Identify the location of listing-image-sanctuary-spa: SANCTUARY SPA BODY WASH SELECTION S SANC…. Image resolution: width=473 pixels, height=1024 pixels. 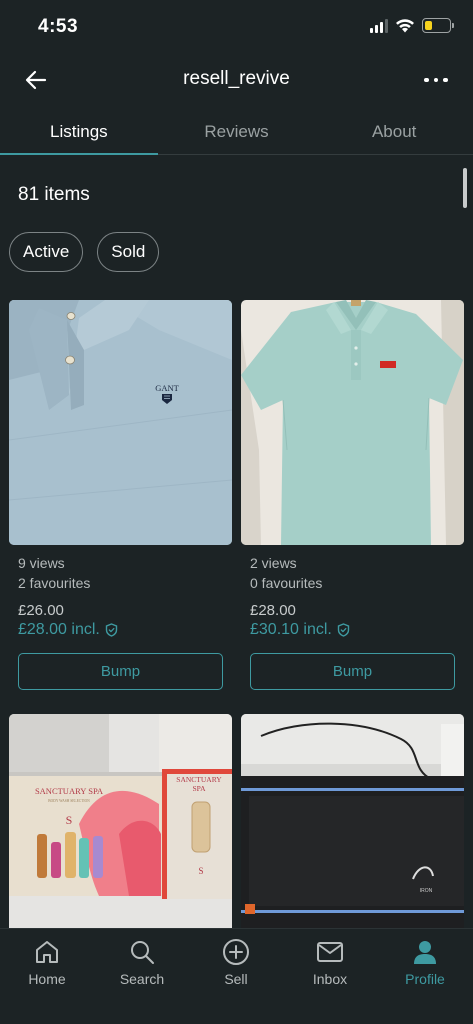
(120, 821).